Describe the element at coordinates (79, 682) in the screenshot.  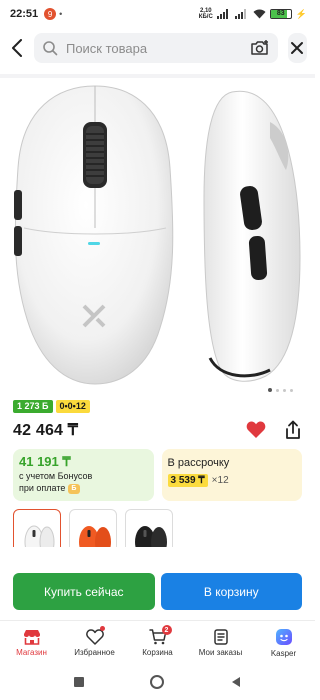
I see `recents-icon` at that location.